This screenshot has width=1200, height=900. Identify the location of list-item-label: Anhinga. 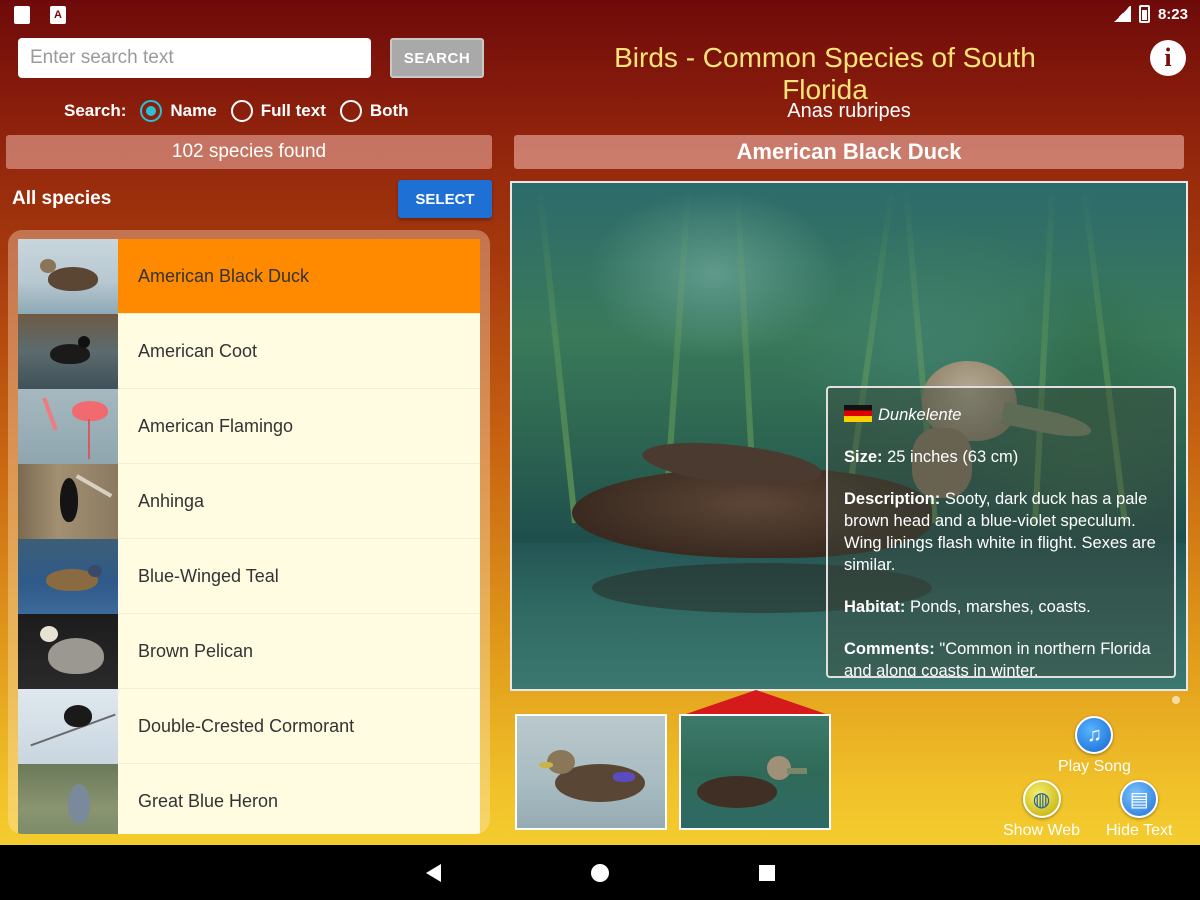
(299, 501).